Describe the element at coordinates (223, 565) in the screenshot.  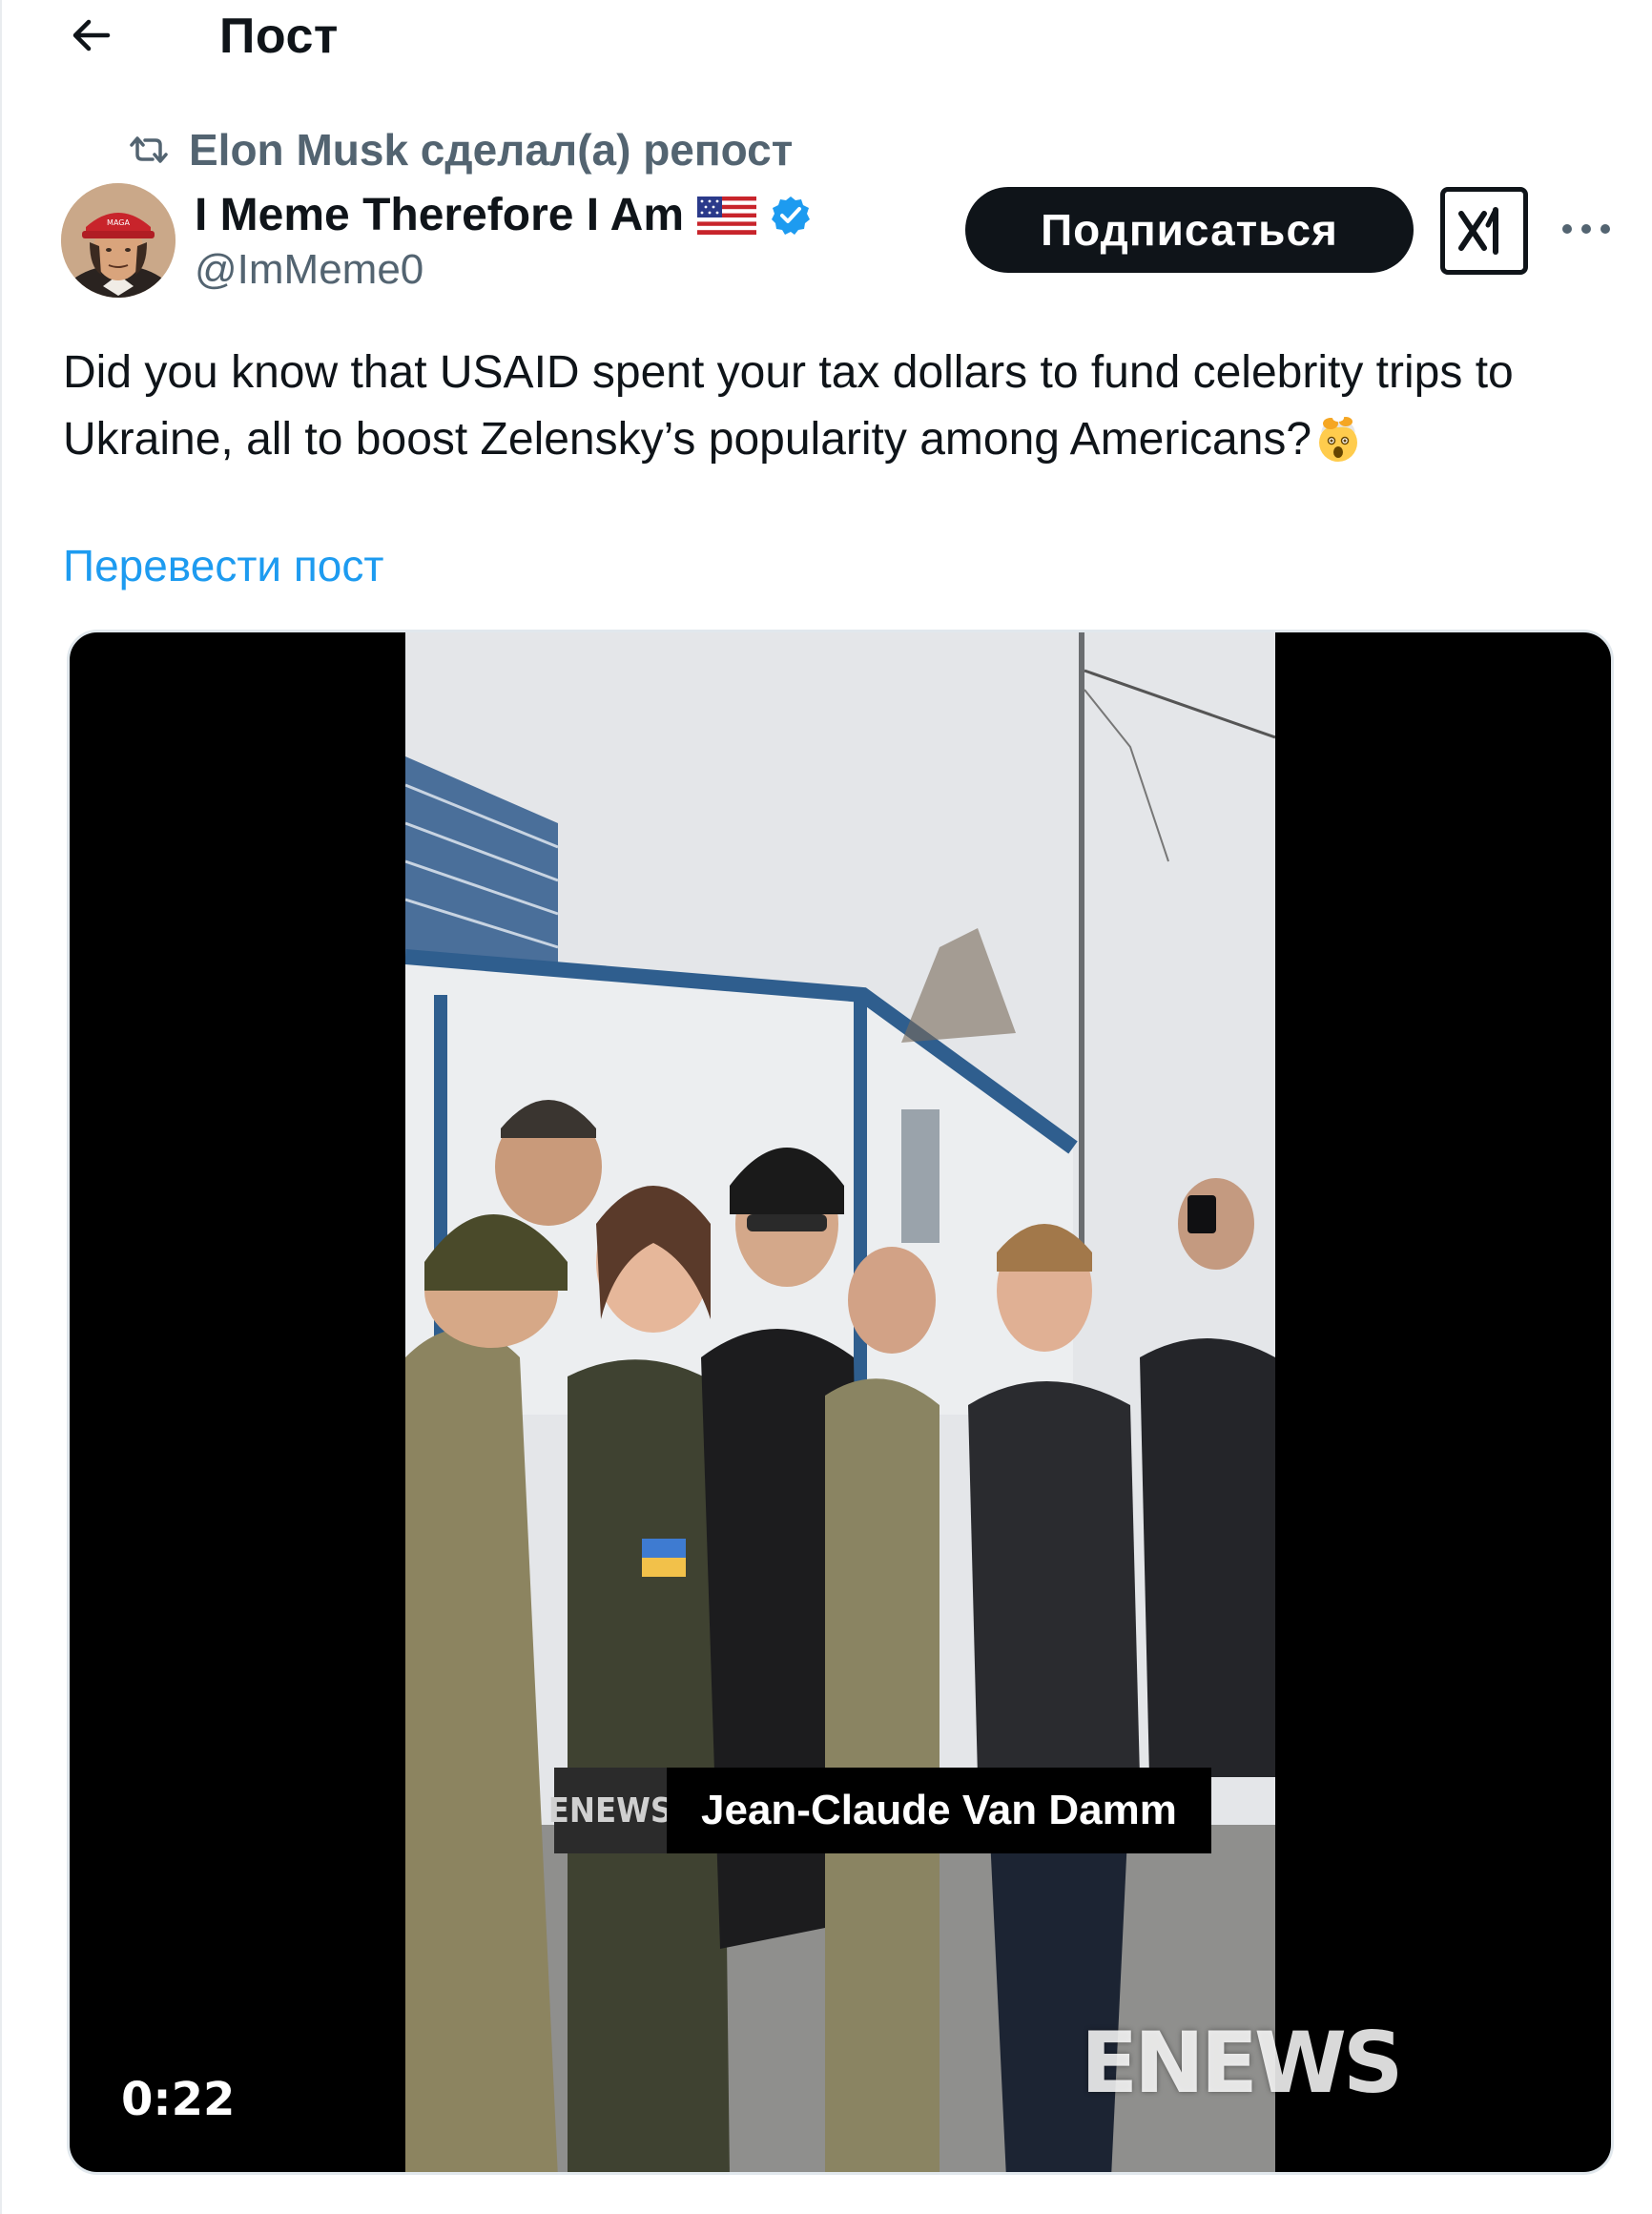
I see `translate-post-link: Перевести пост` at that location.